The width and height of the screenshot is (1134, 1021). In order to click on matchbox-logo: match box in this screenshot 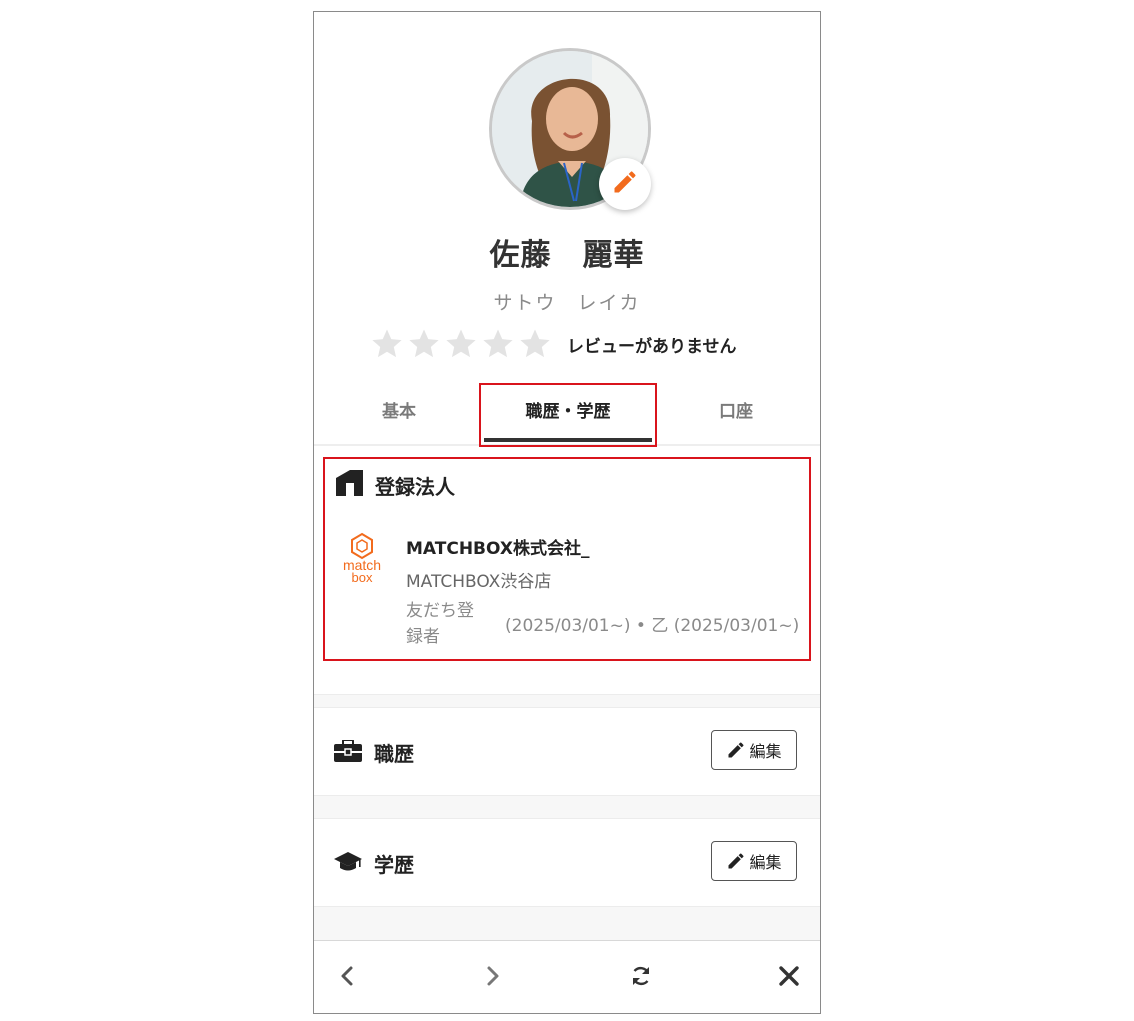, I will do `click(362, 558)`.